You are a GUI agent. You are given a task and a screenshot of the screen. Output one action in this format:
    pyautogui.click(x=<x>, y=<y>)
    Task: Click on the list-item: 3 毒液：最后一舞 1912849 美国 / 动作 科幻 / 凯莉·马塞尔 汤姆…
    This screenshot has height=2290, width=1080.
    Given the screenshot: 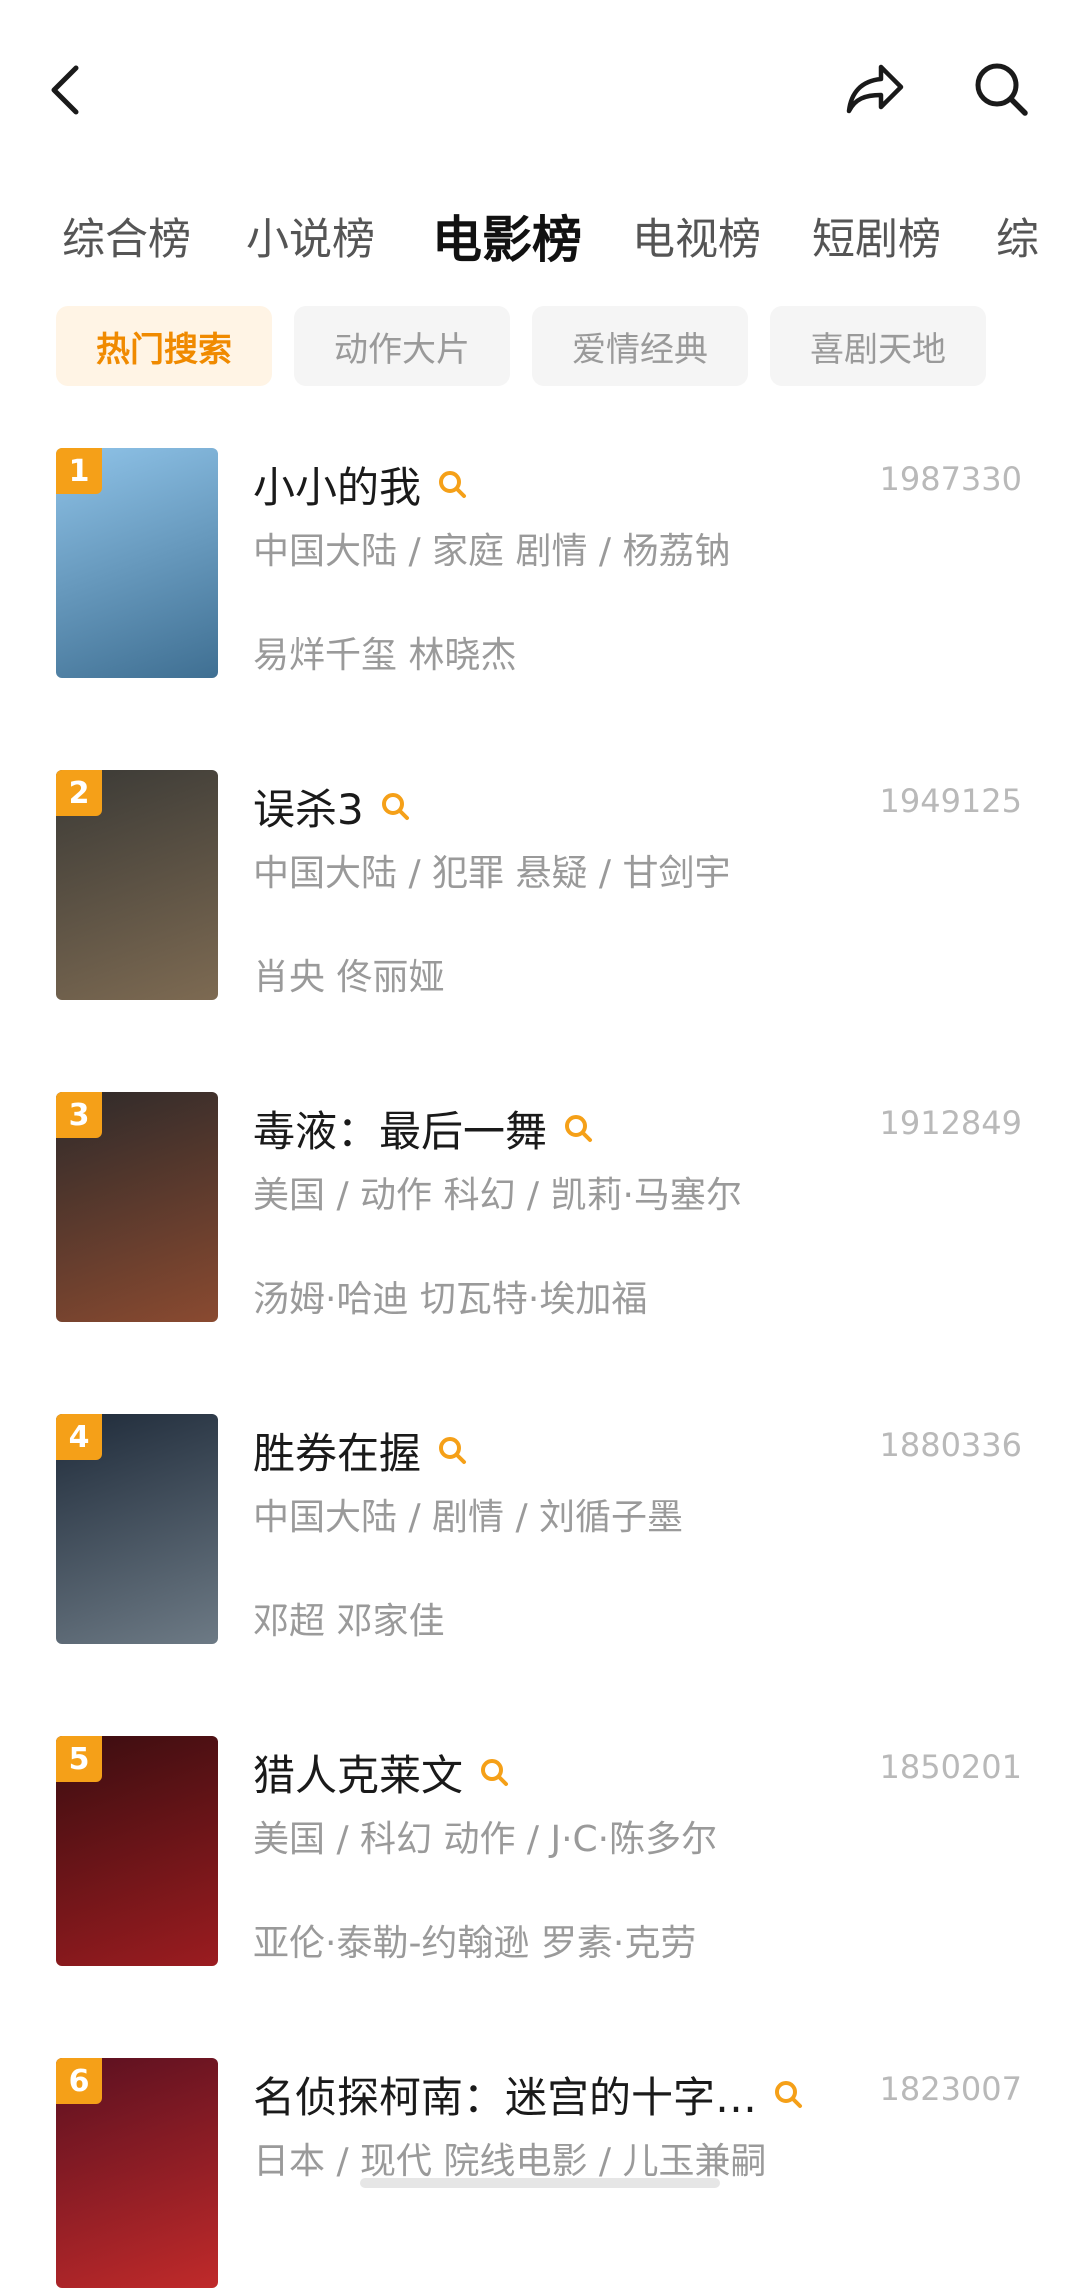 What is the action you would take?
    pyautogui.click(x=540, y=1208)
    